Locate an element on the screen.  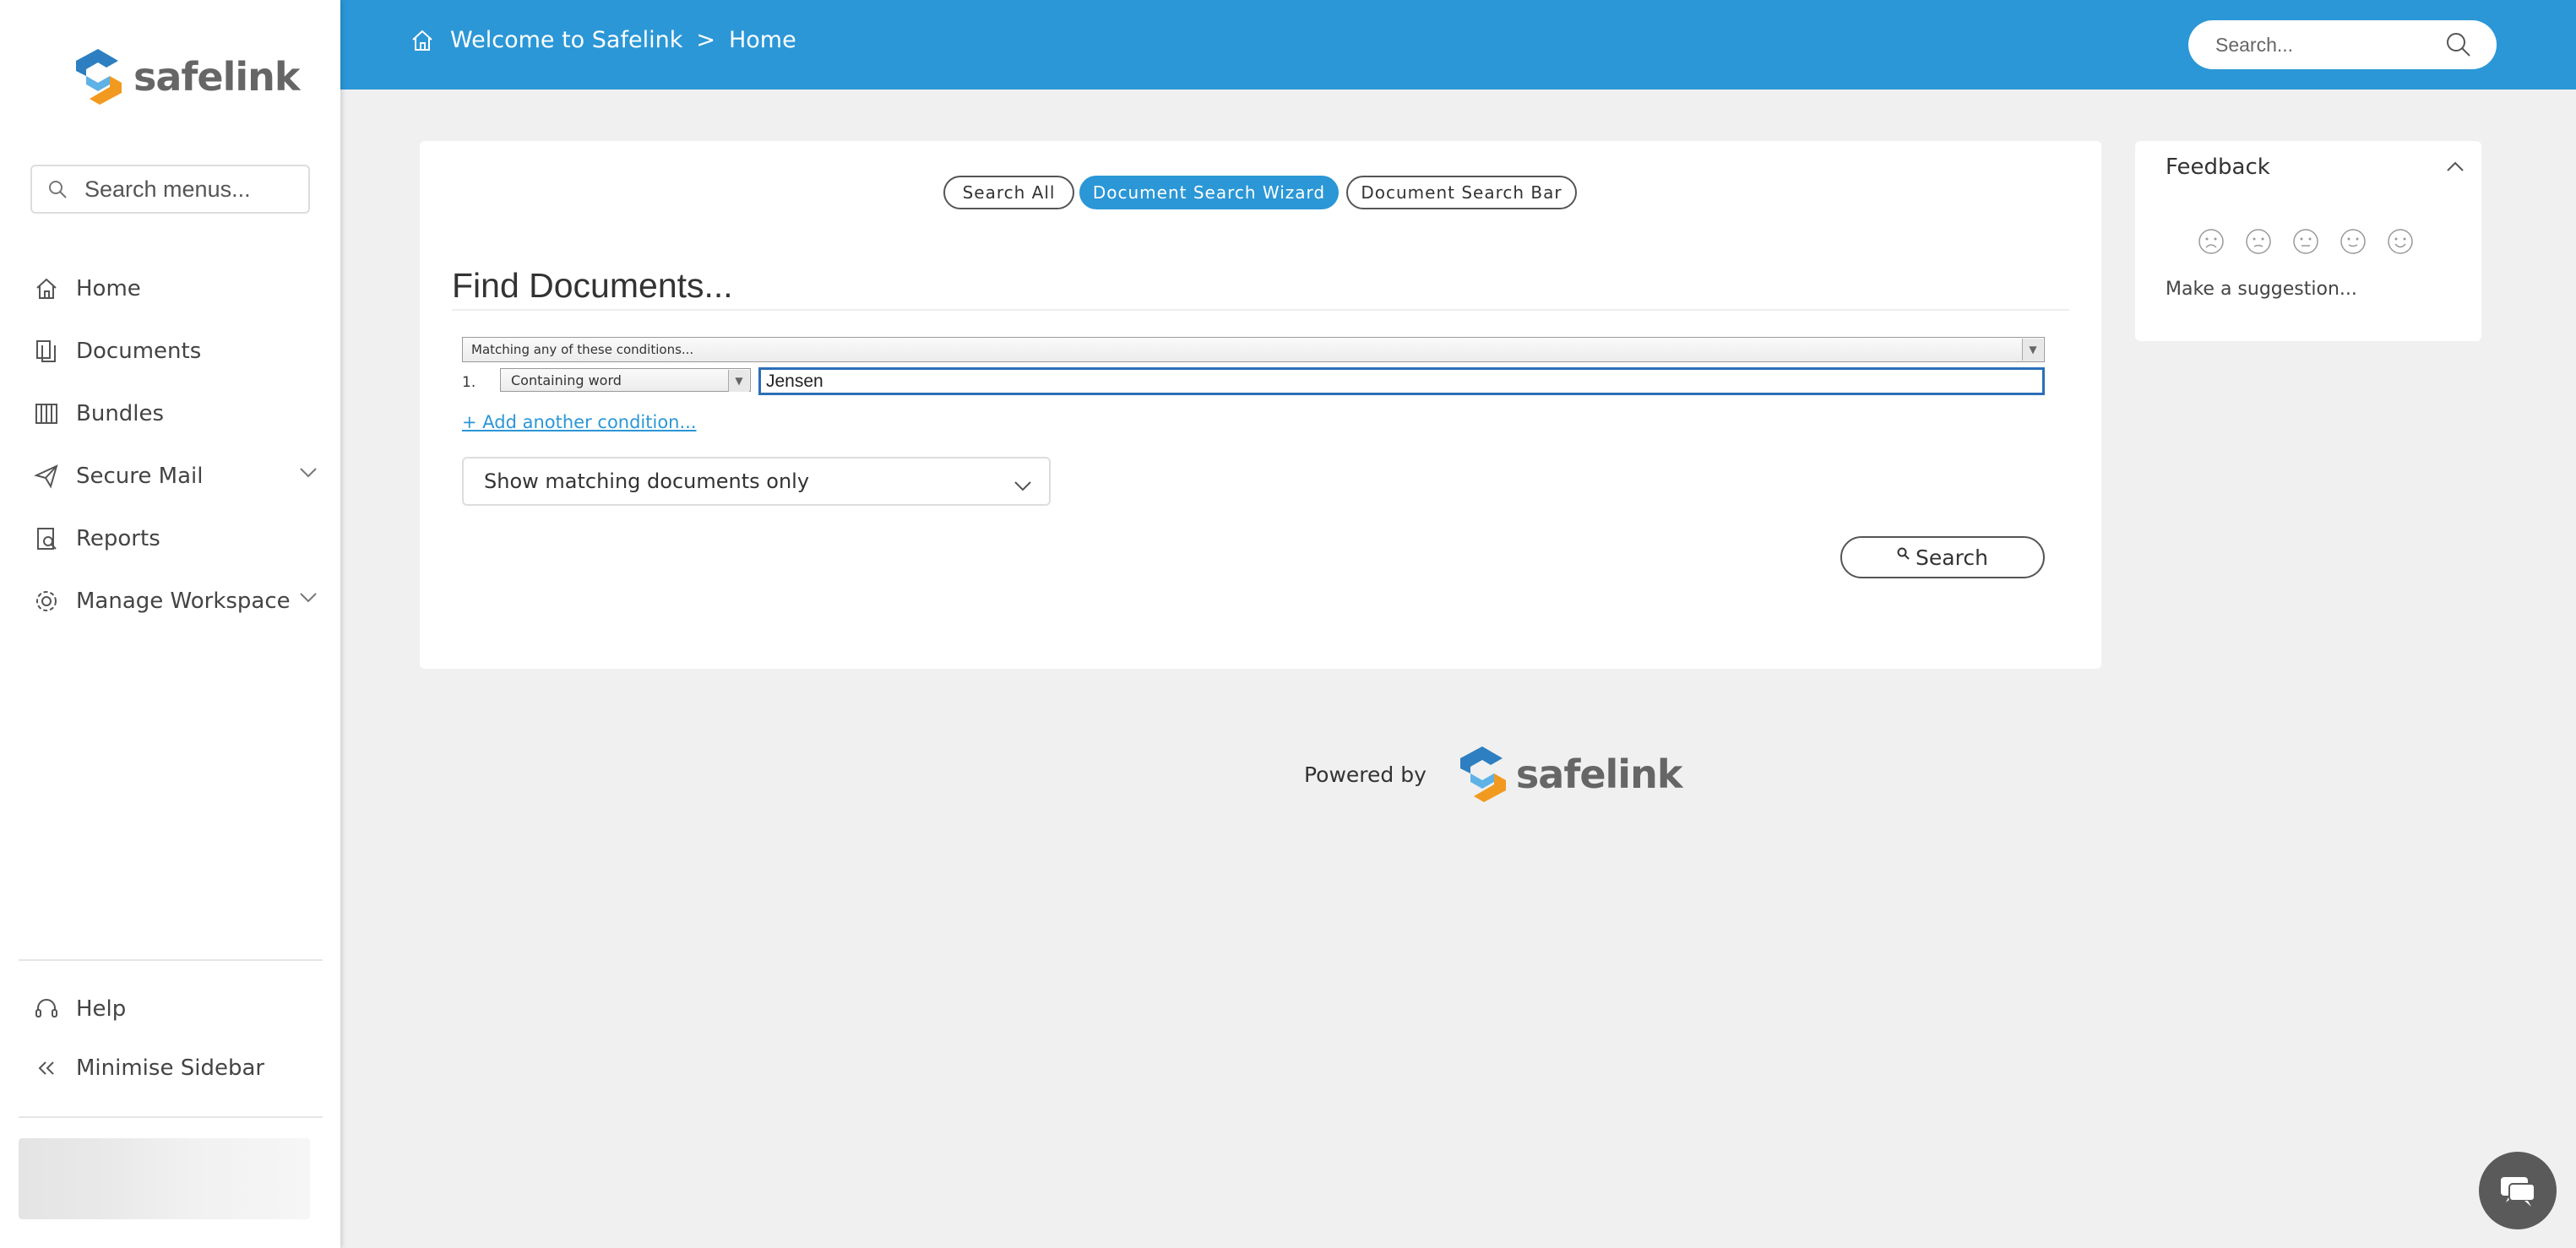
sidebar-item-label: Bundles is located at coordinates (120, 413).